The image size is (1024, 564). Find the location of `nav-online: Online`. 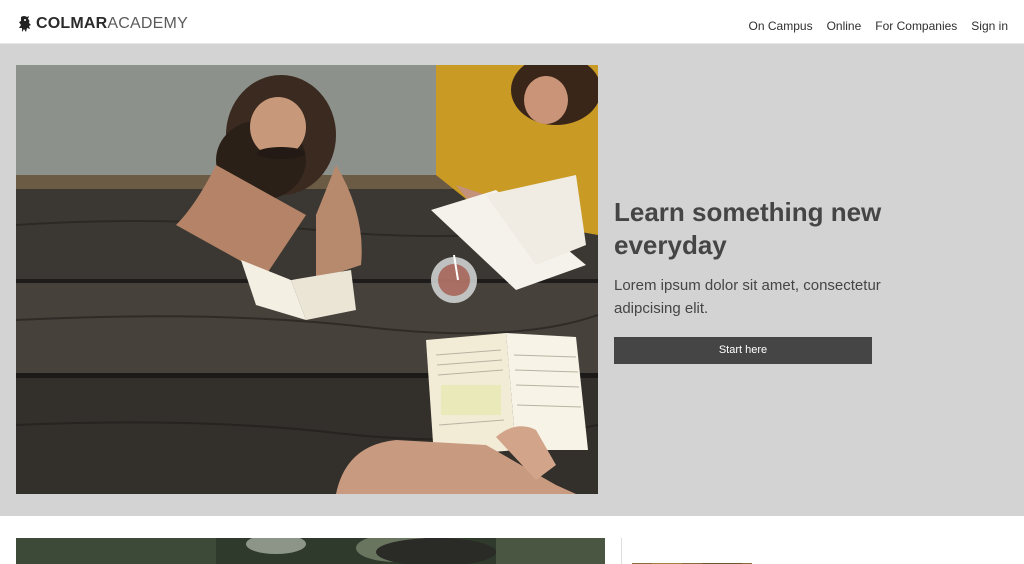

nav-online: Online is located at coordinates (844, 26).